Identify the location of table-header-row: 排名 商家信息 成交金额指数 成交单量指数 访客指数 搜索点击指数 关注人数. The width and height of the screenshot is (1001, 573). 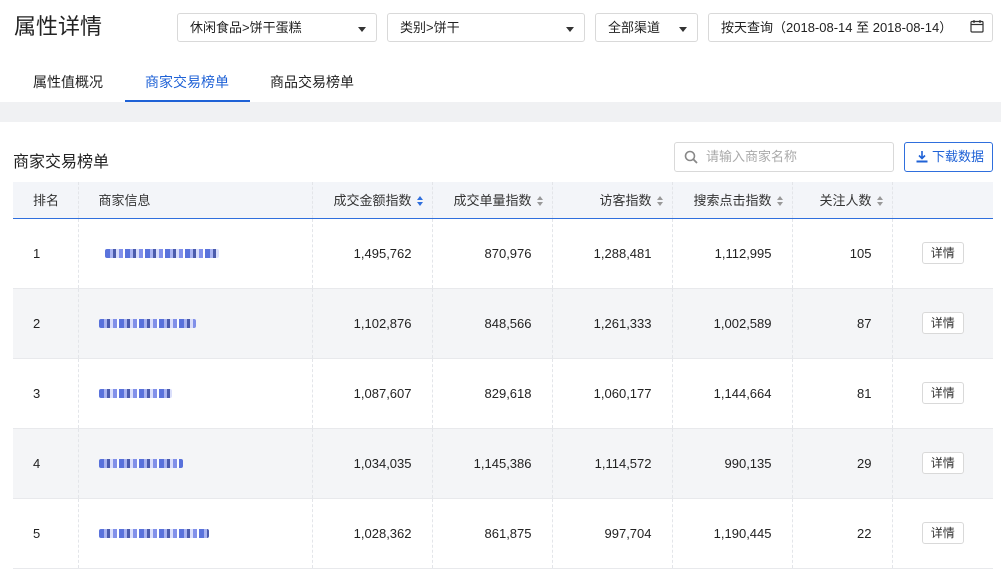
(503, 200).